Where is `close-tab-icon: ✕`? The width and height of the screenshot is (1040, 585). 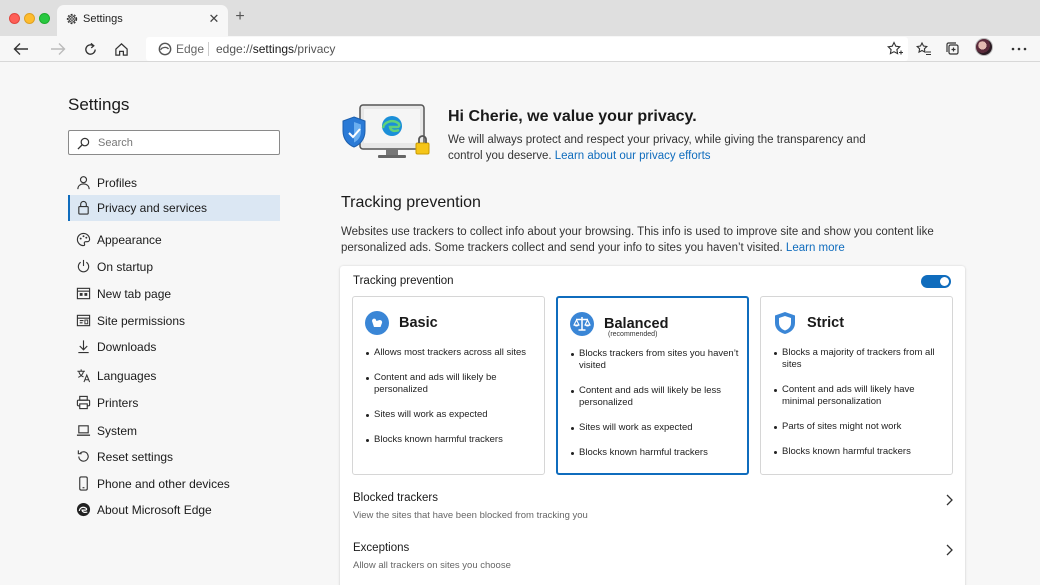 close-tab-icon: ✕ is located at coordinates (214, 19).